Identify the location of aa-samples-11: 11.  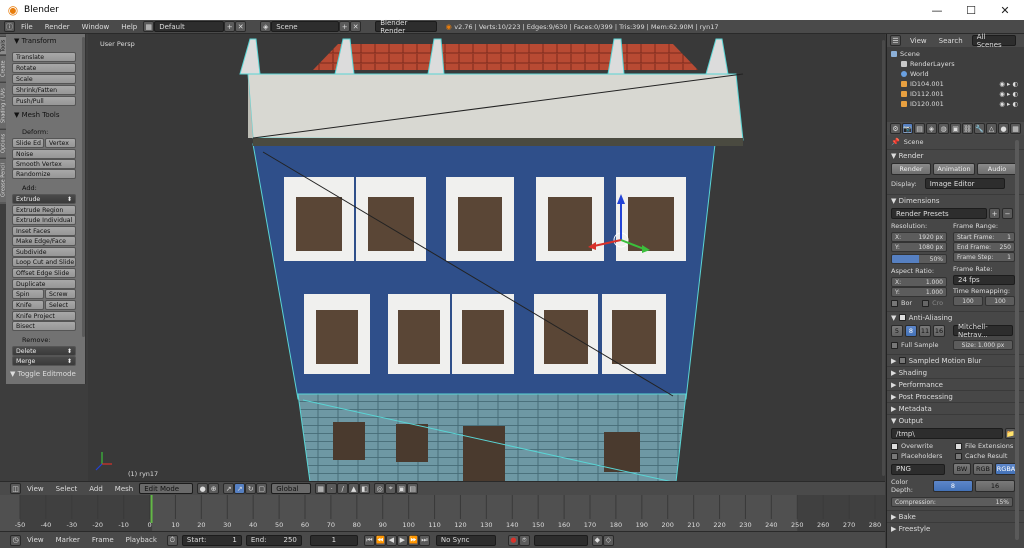
(925, 331).